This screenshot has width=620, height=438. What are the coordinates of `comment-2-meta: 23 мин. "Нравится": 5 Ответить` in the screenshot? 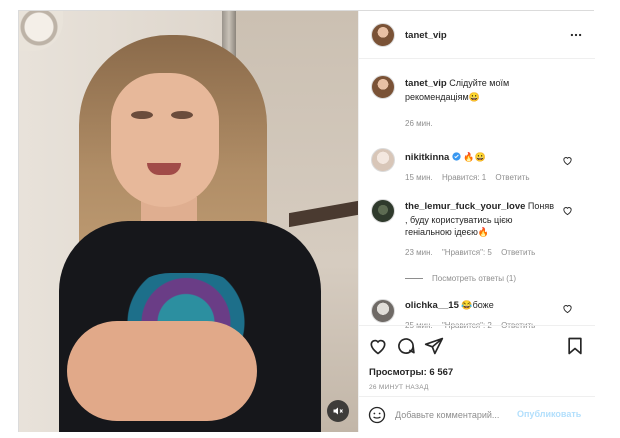 It's located at (470, 252).